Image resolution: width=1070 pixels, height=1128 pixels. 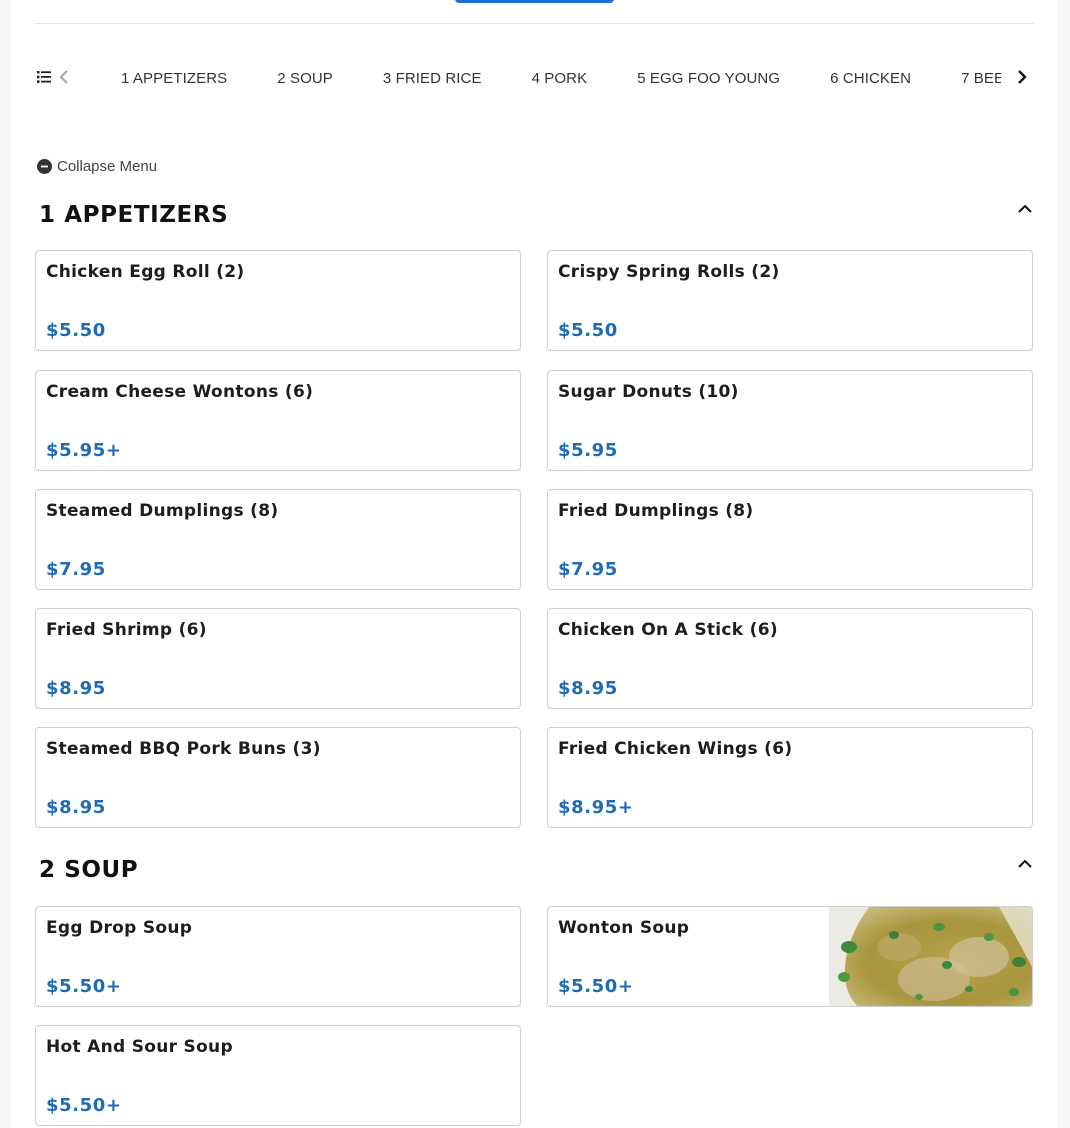 What do you see at coordinates (790, 300) in the screenshot?
I see `menu-item-card: Crispy Spring Rolls (2) $5.50` at bounding box center [790, 300].